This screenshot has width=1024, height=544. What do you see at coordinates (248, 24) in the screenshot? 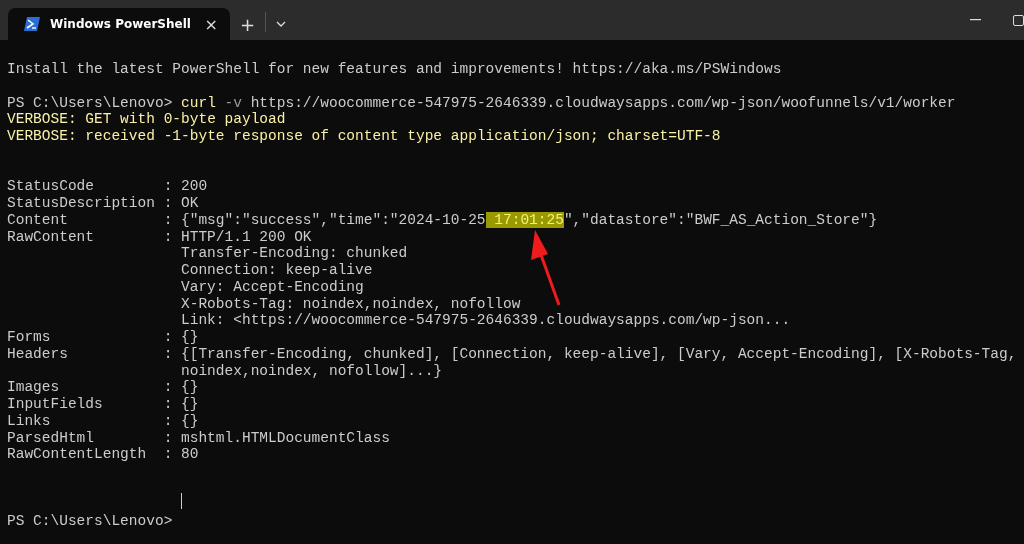
I see `new-tab-button: +` at bounding box center [248, 24].